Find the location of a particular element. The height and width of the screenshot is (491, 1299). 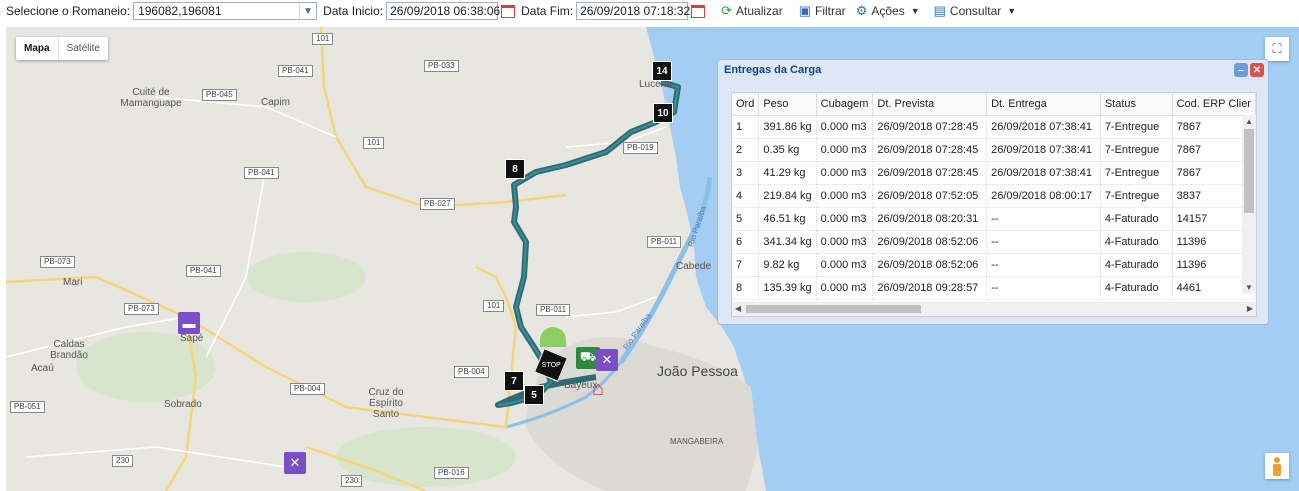

road-tag: PB-073 is located at coordinates (141, 309).